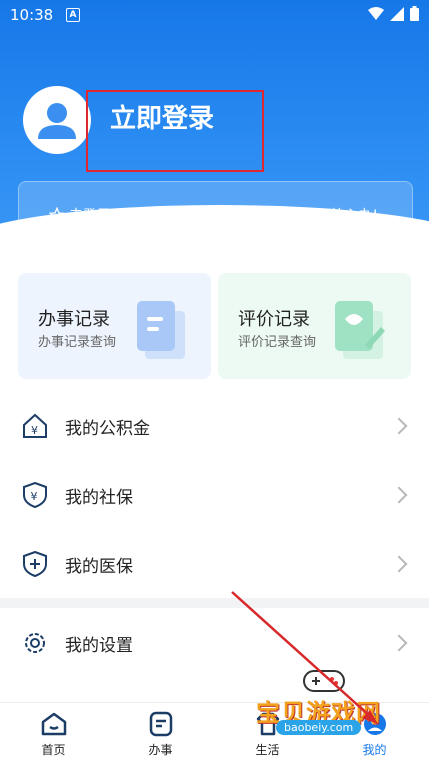 The width and height of the screenshot is (429, 763). What do you see at coordinates (319, 727) in the screenshot?
I see `watermark-url: baobeiy.com` at bounding box center [319, 727].